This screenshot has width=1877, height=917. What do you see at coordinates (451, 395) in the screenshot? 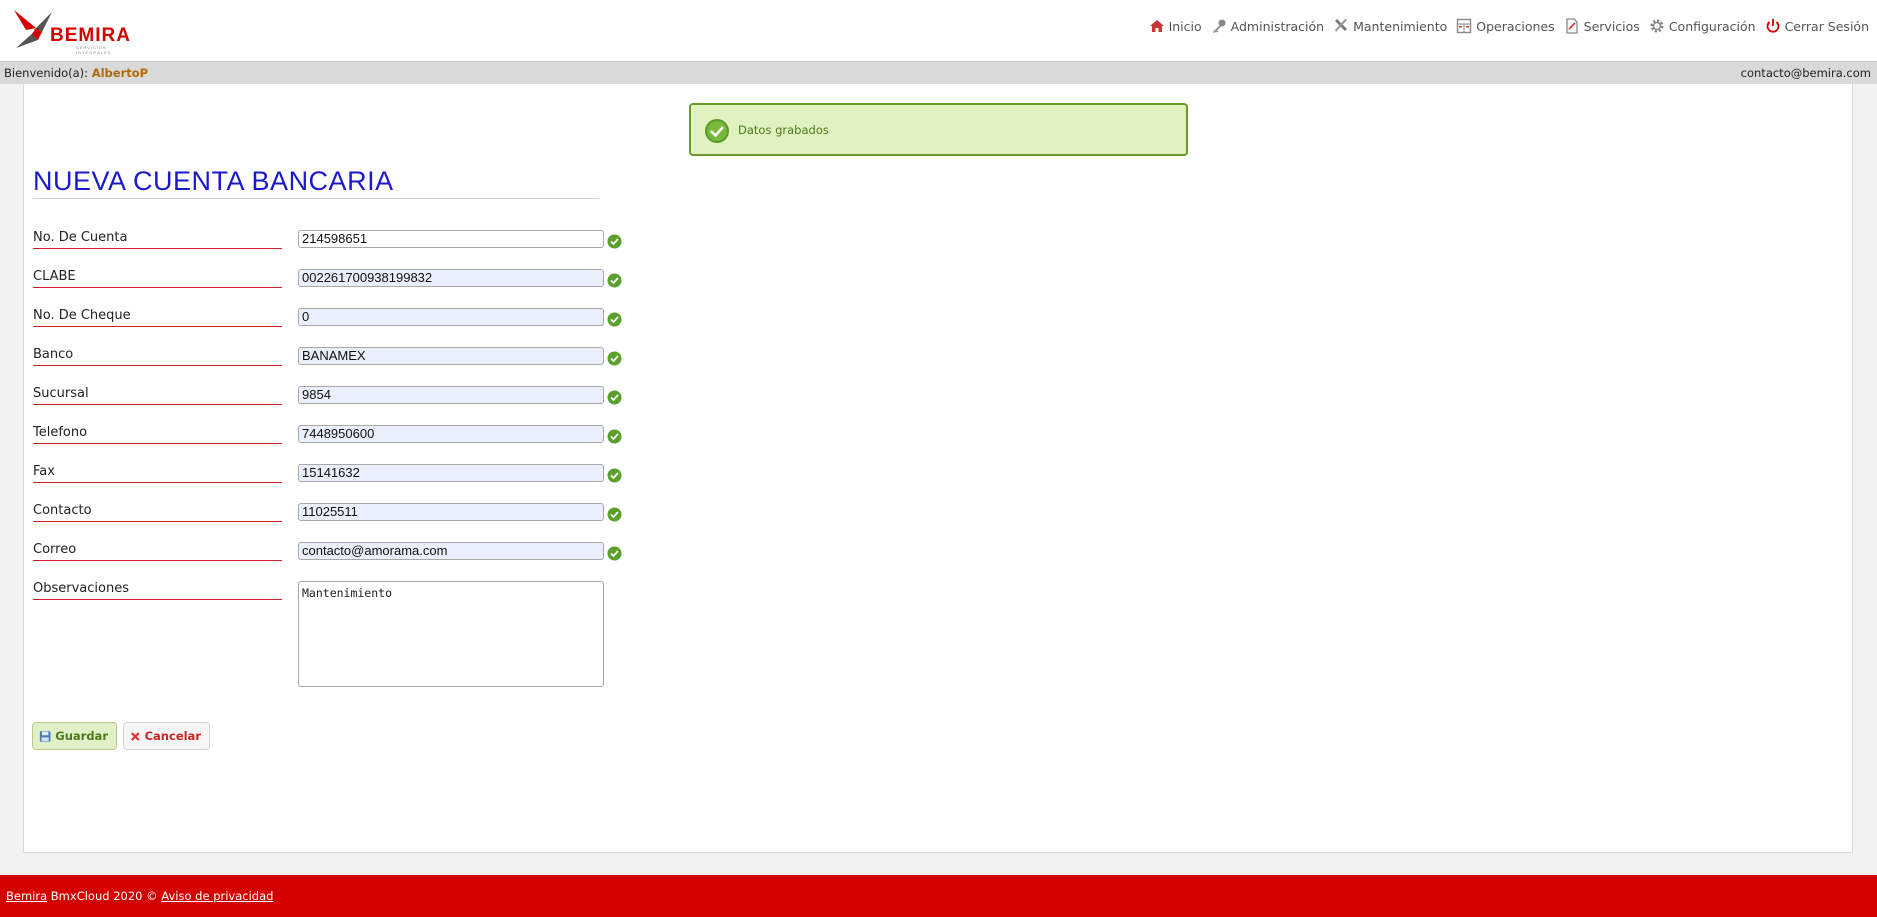
I see `sucursal-input: 9854` at bounding box center [451, 395].